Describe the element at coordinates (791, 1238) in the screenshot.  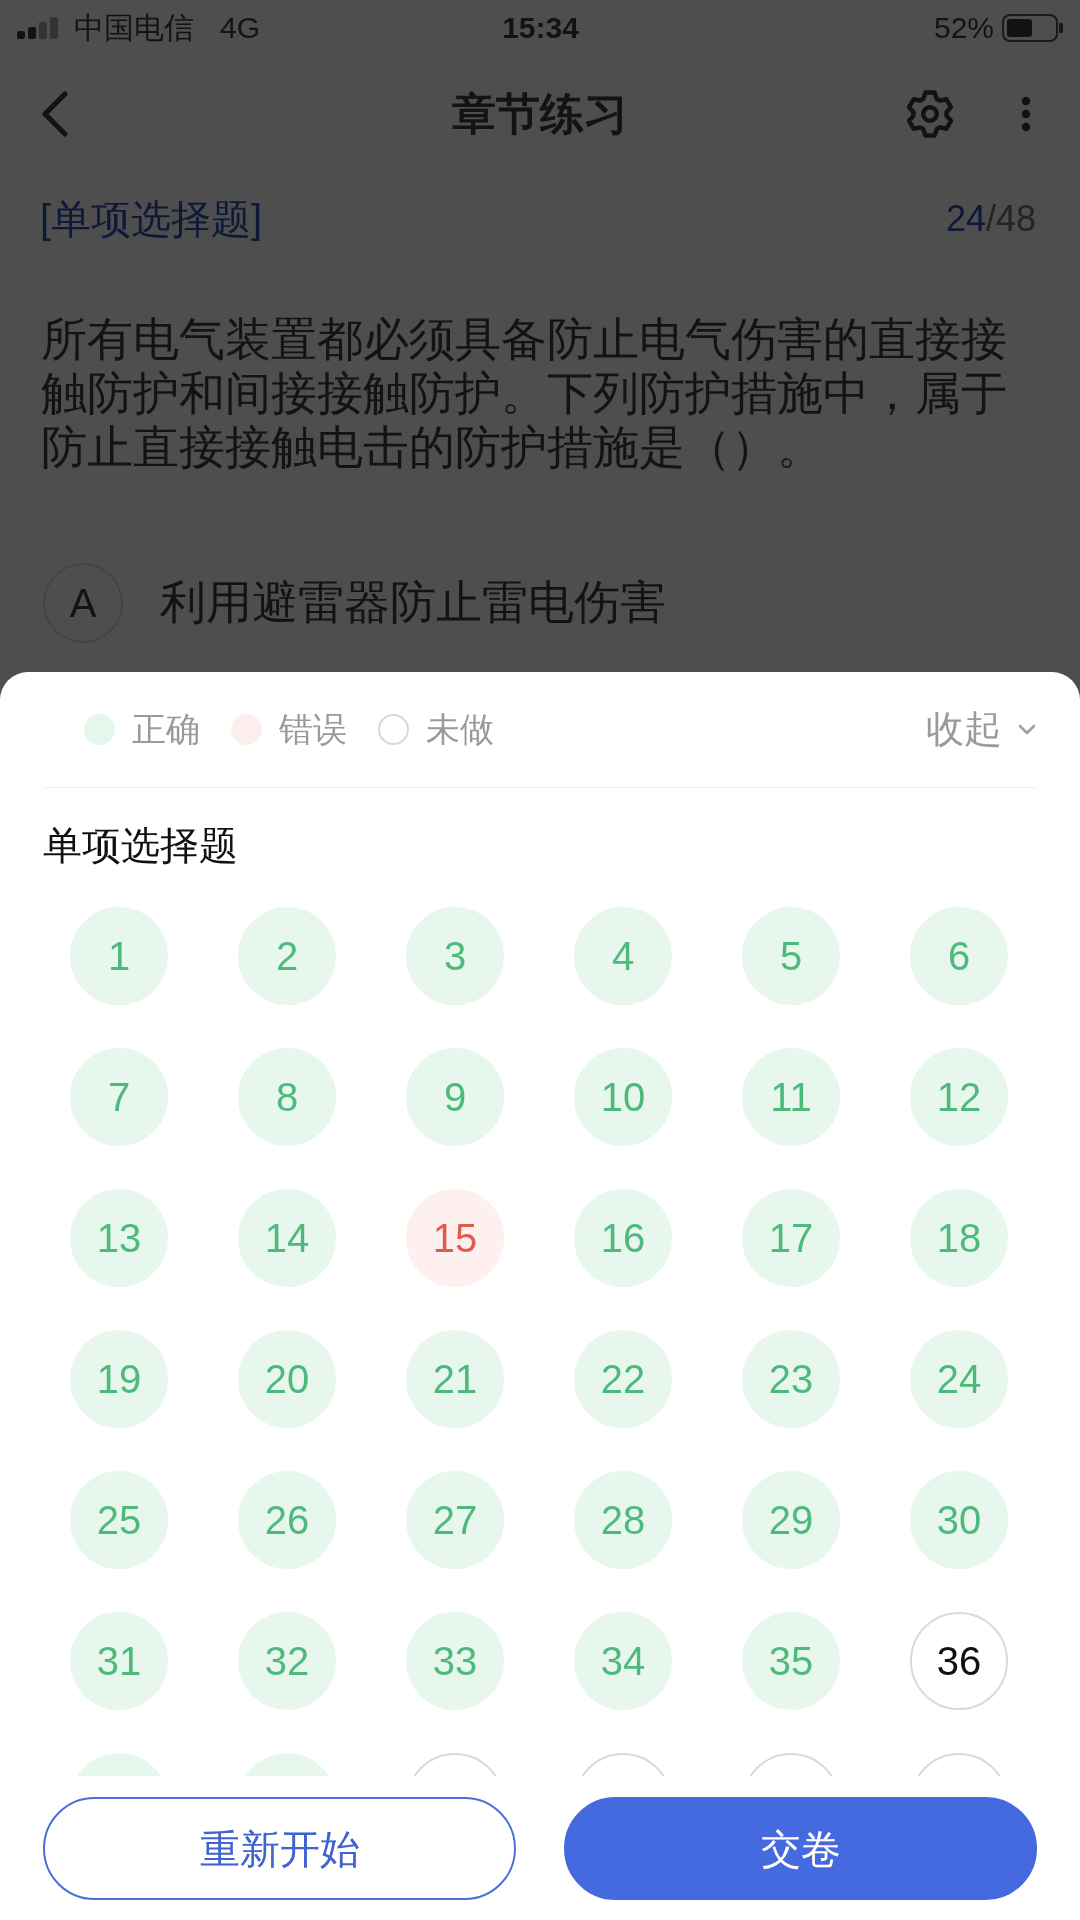
I see `question-number-button: 17` at that location.